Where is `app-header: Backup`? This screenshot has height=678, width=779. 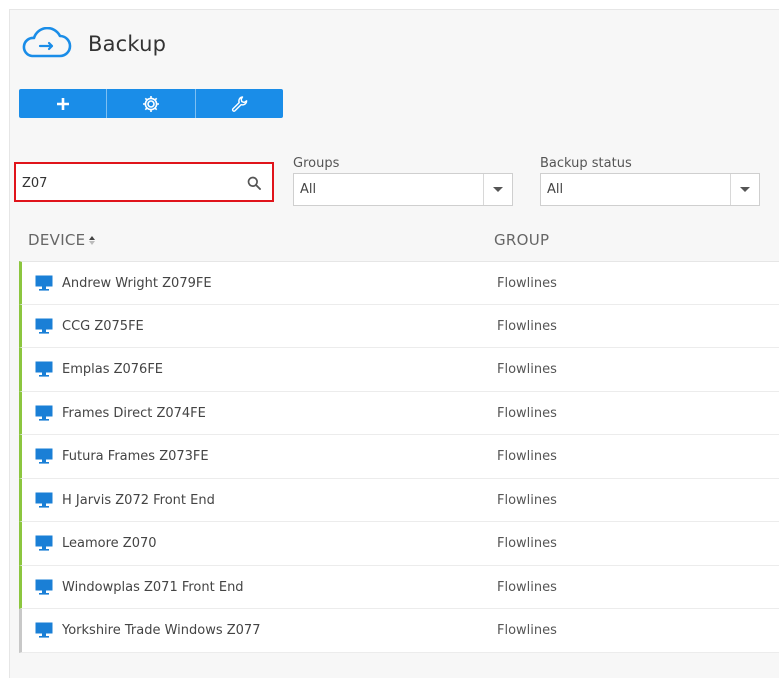 app-header: Backup is located at coordinates (92, 44).